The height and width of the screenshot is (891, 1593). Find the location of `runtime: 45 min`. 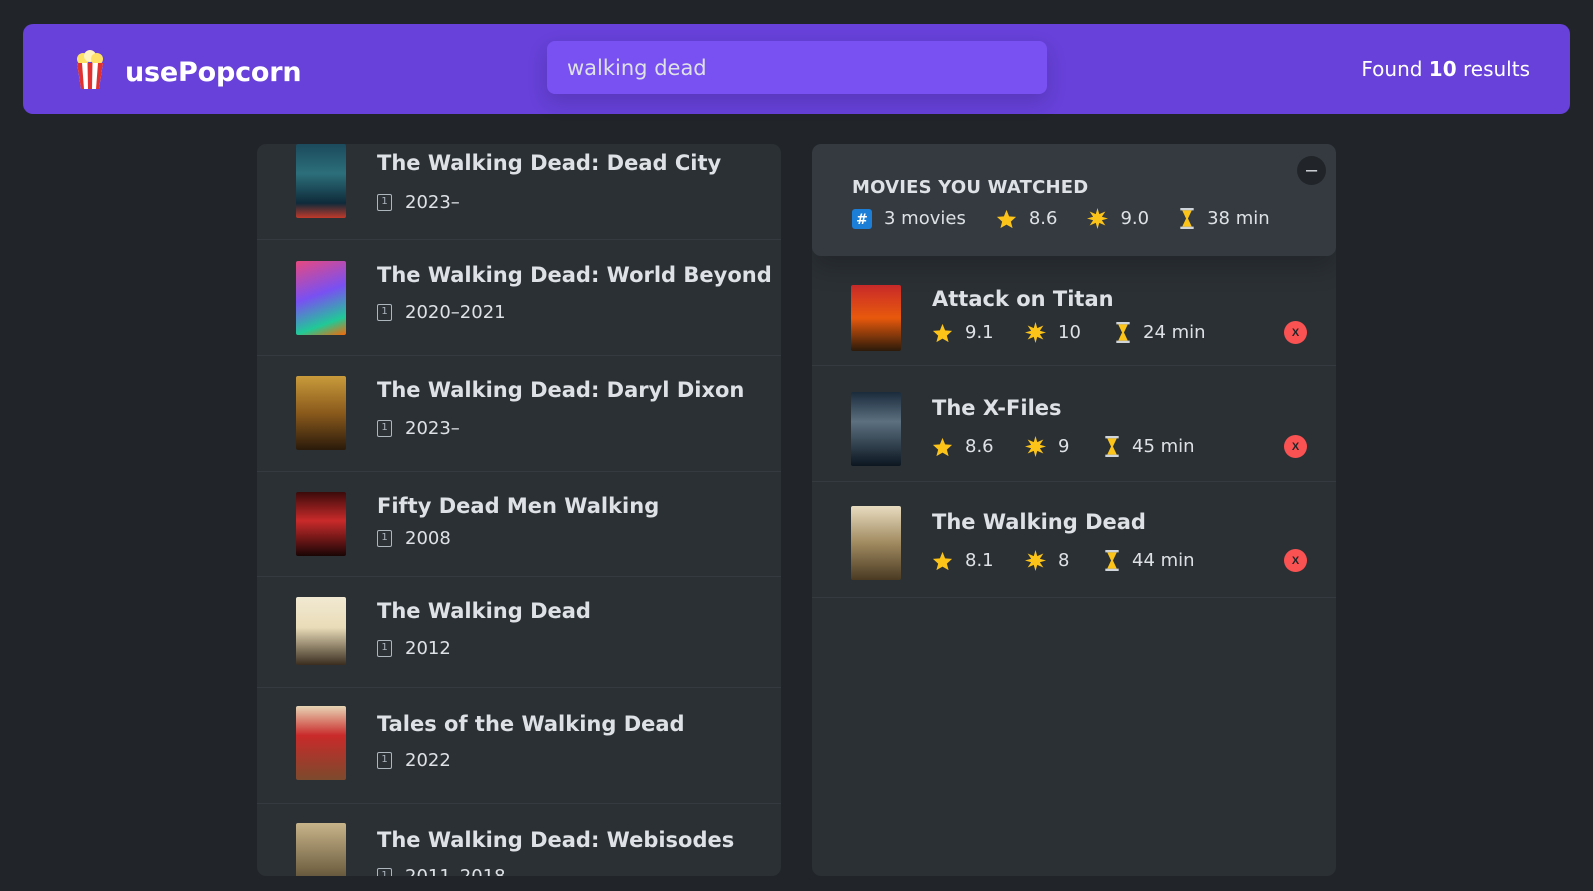

runtime: 45 min is located at coordinates (1149, 446).